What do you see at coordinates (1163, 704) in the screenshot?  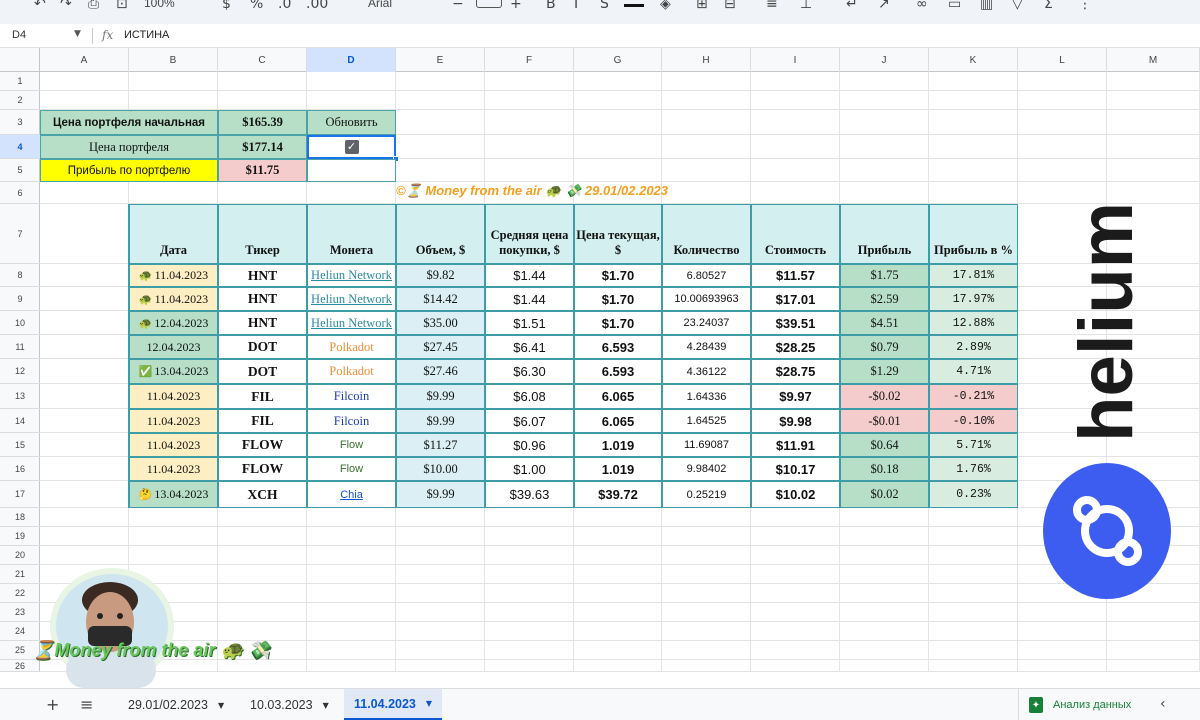 I see `chevron-left-icon: ‹` at bounding box center [1163, 704].